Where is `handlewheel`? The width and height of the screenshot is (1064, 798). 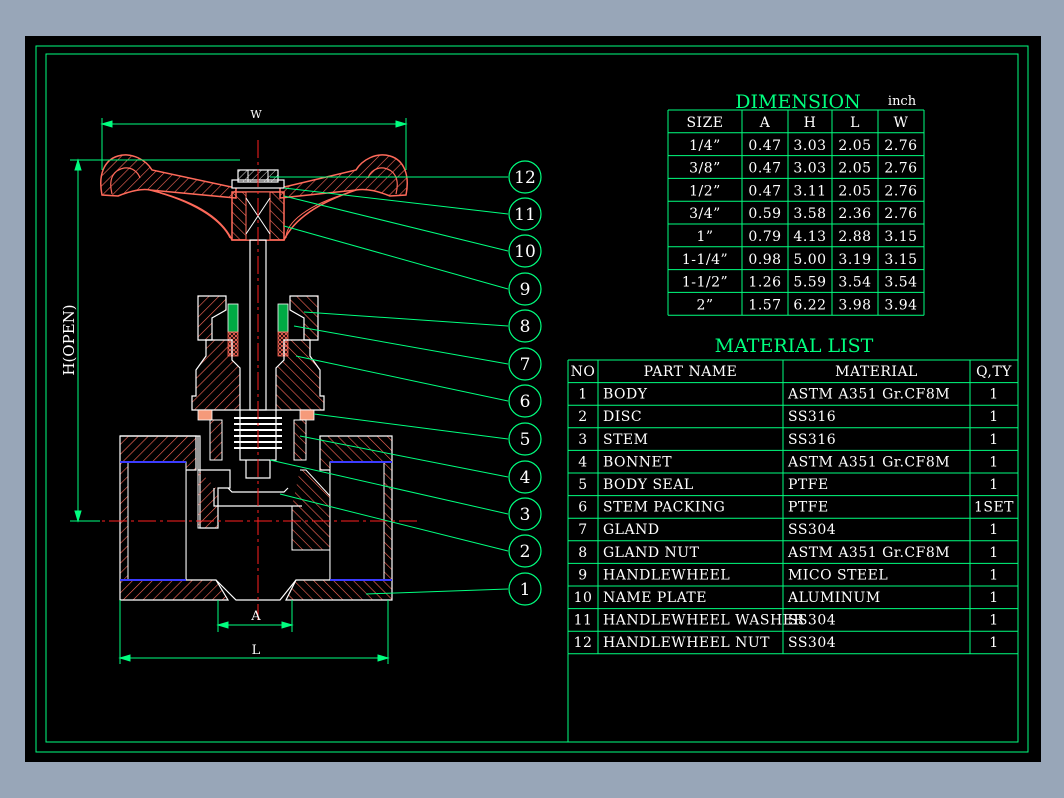 handlewheel is located at coordinates (254, 197).